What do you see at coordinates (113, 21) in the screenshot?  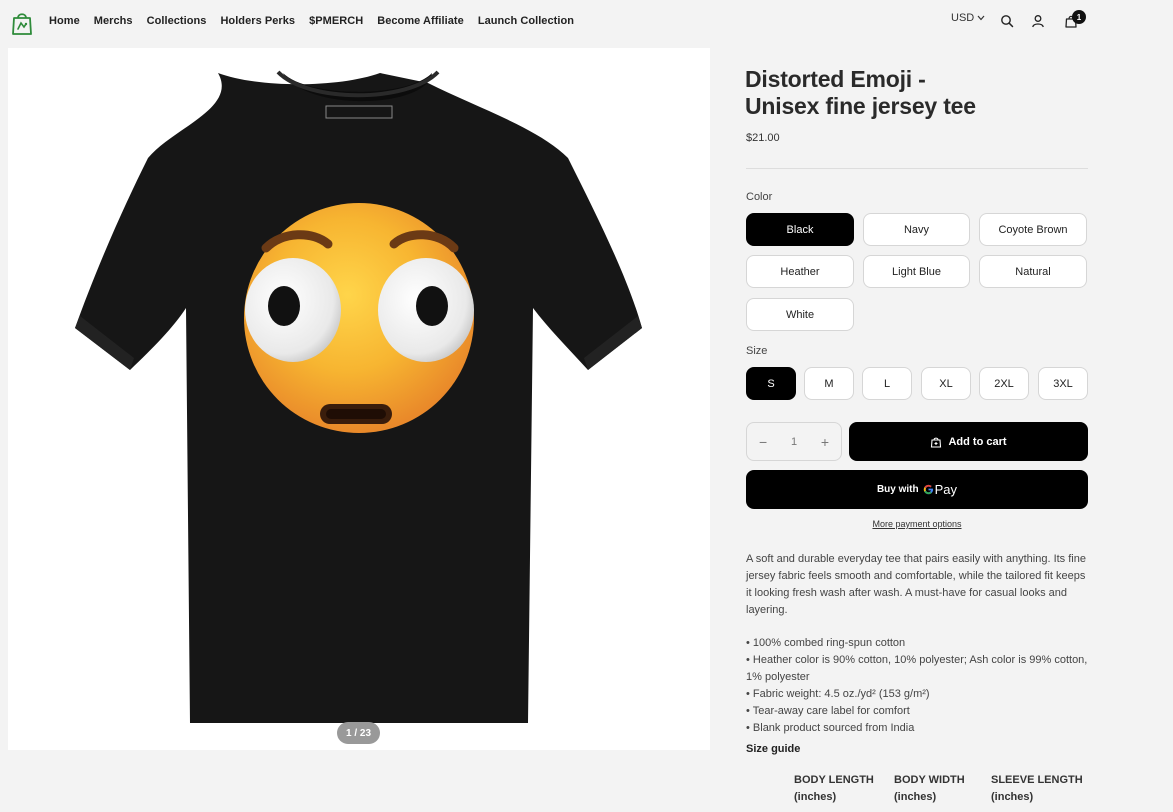 I see `nav-merchs: Merchs` at bounding box center [113, 21].